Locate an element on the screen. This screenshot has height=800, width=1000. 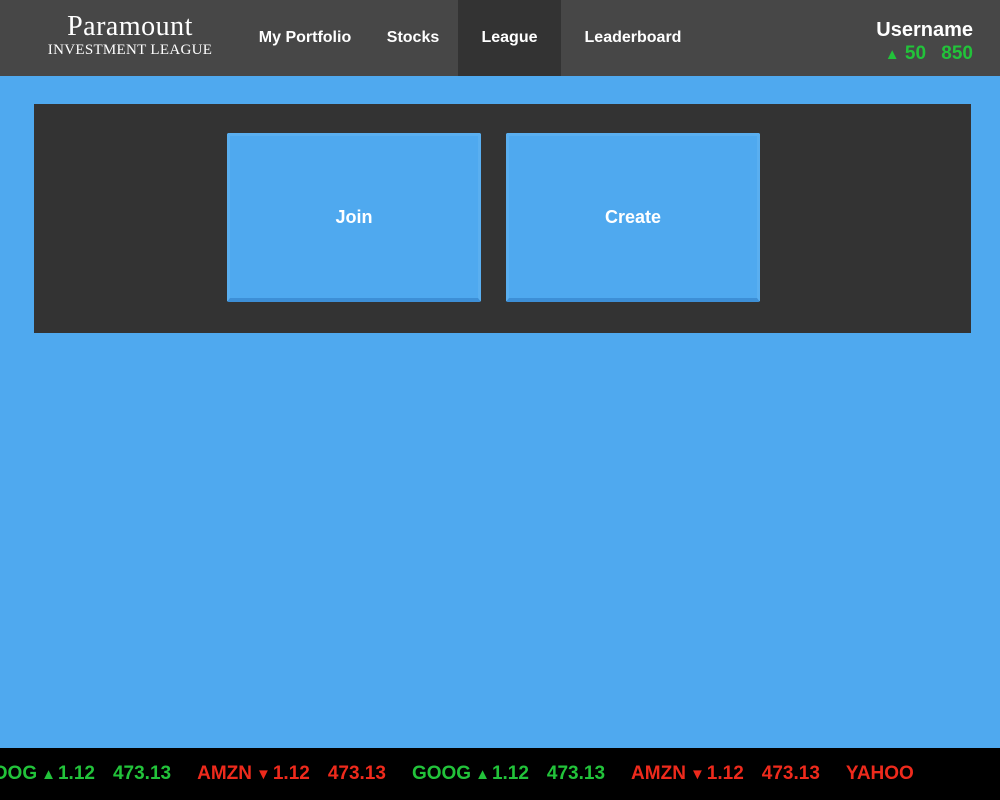
brand-logo: Paramount INVESTMENT LEAGUE is located at coordinates (130, 35).